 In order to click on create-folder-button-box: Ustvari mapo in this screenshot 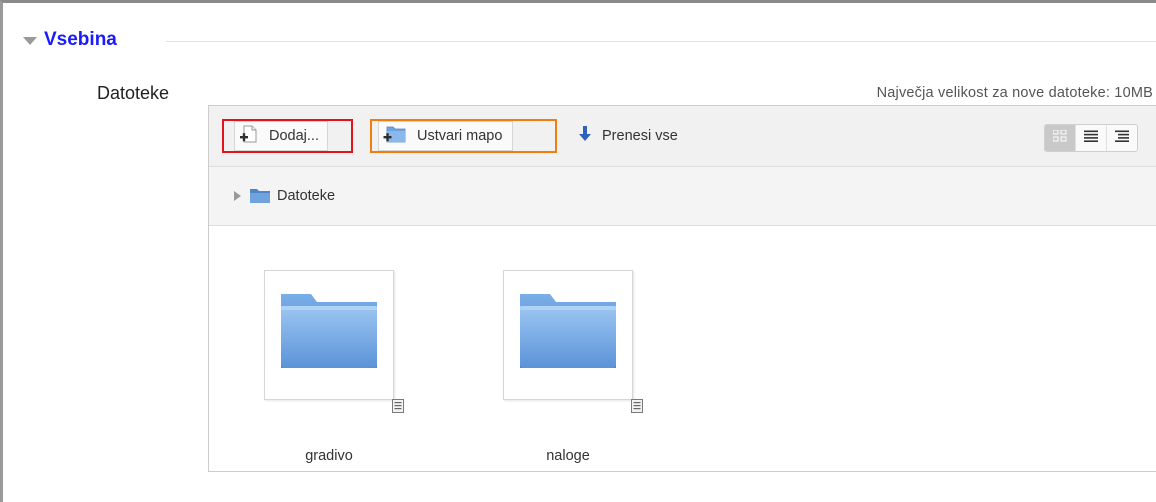, I will do `click(446, 136)`.